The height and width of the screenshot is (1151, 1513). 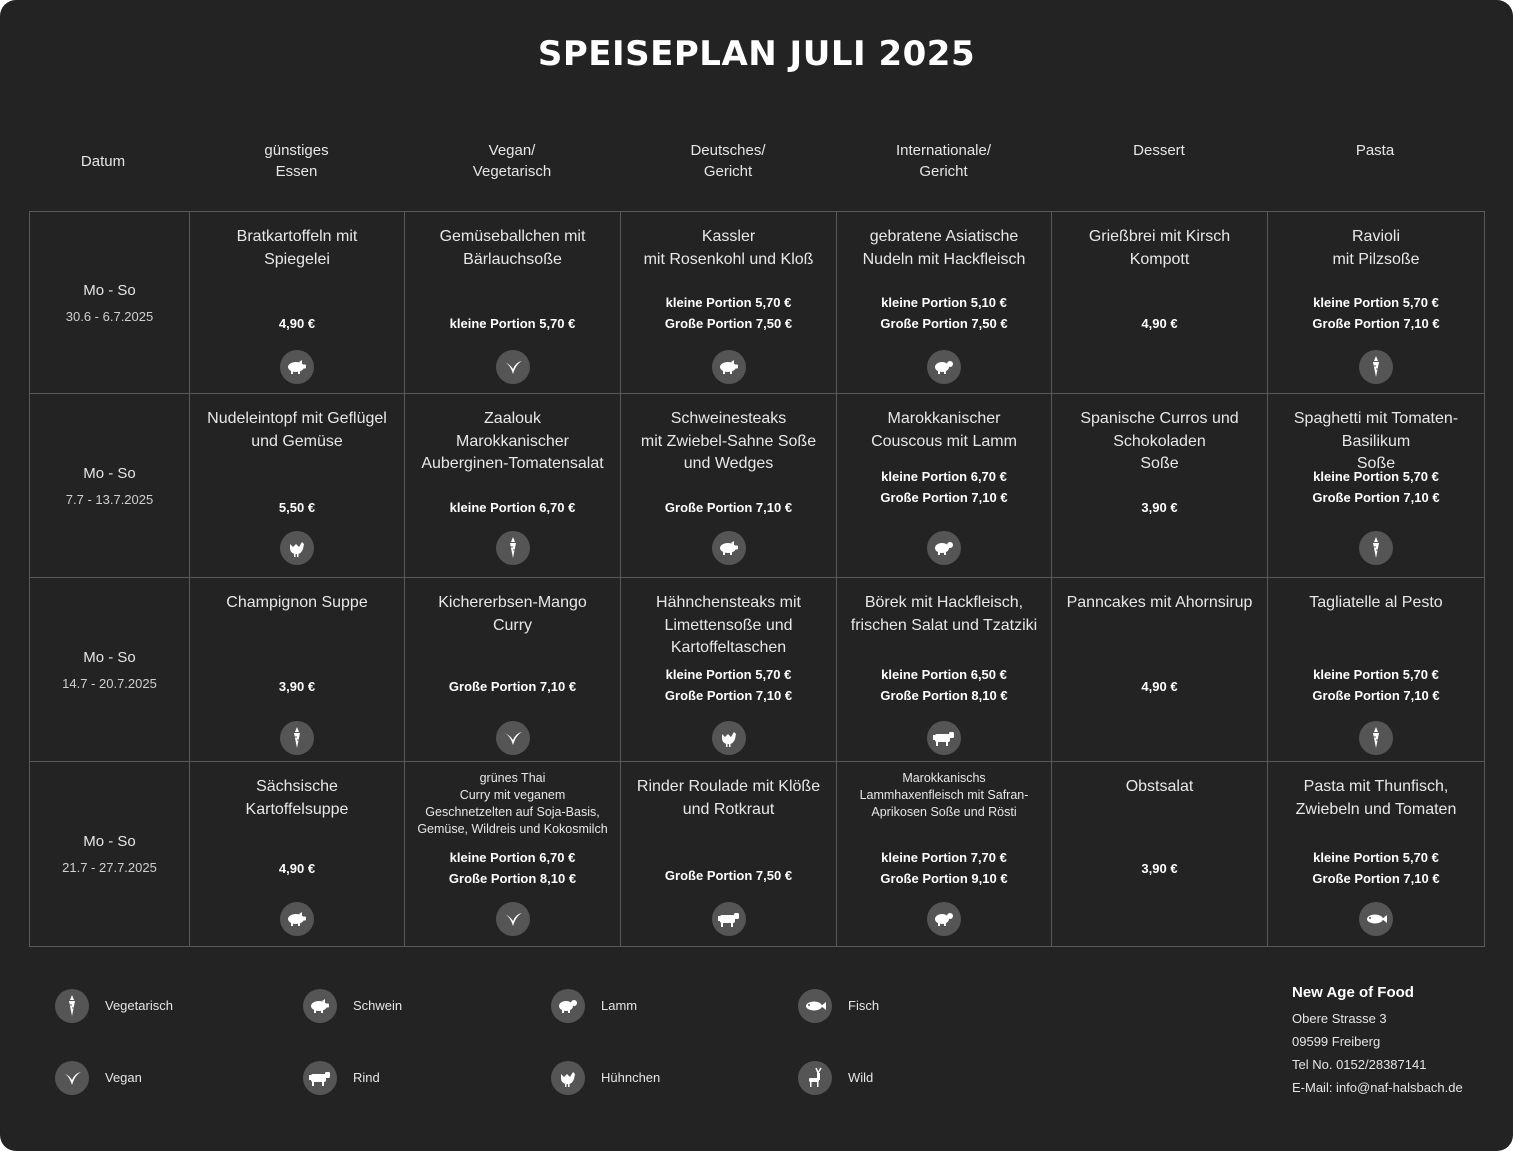 I want to click on page-title: SPEISEPLAN JULI 2025, so click(x=756, y=54).